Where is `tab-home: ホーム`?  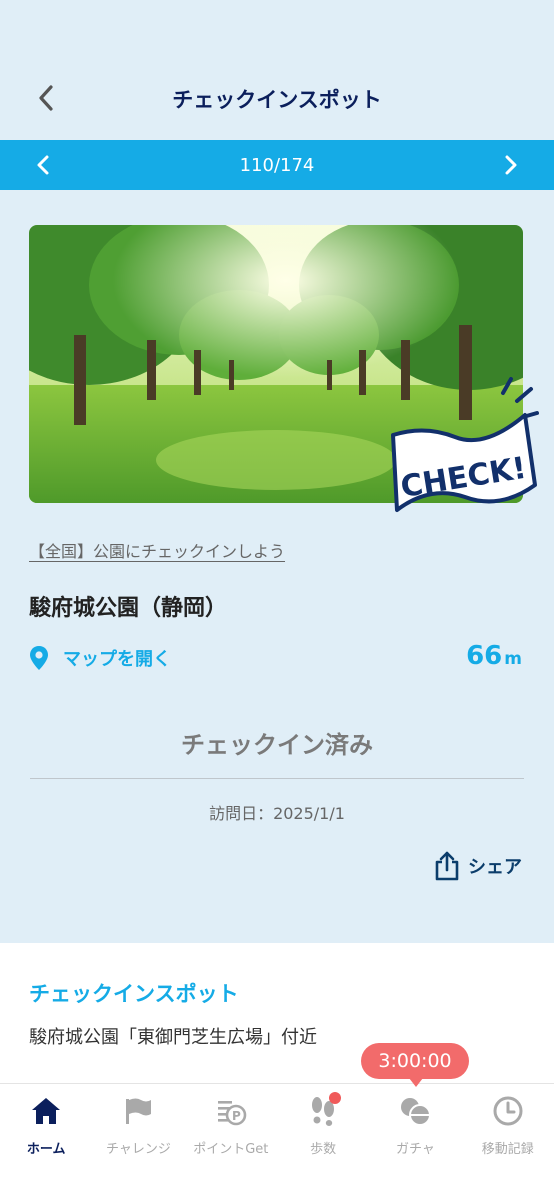
tab-home: ホーム is located at coordinates (46, 1141).